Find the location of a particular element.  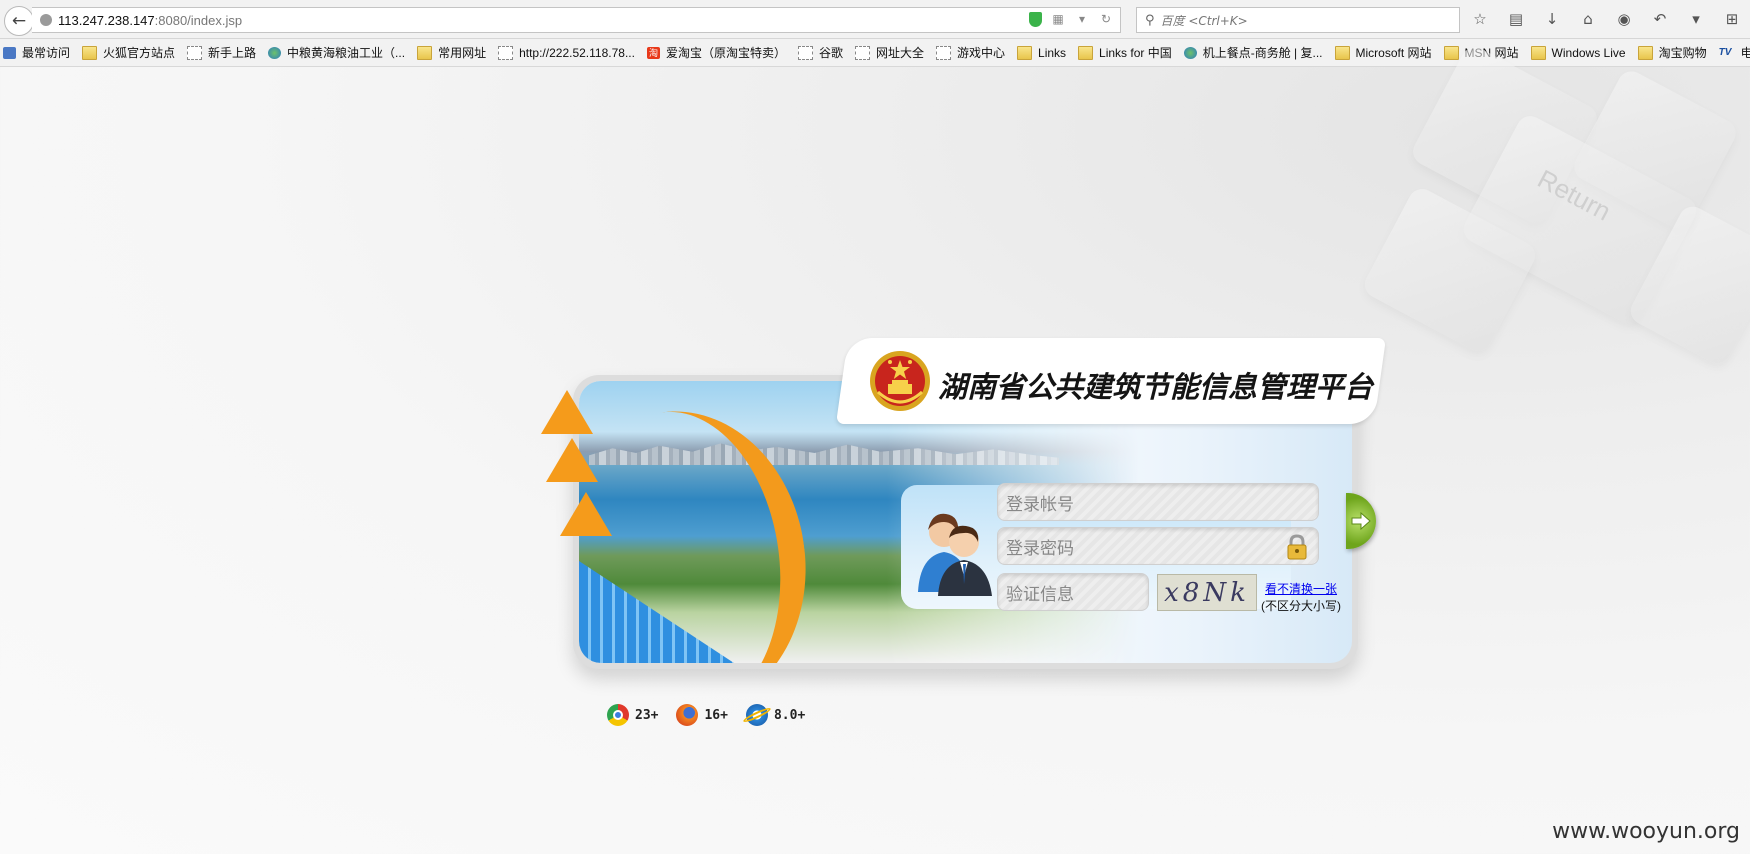

ie-version: 8.0+ is located at coordinates (789, 715).